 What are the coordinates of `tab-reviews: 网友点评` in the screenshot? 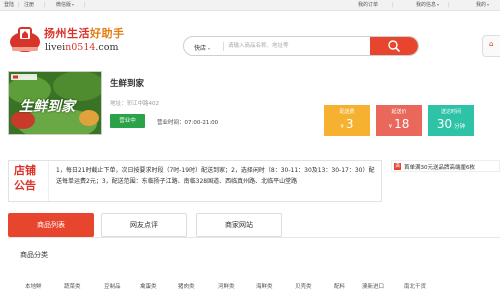 It's located at (144, 225).